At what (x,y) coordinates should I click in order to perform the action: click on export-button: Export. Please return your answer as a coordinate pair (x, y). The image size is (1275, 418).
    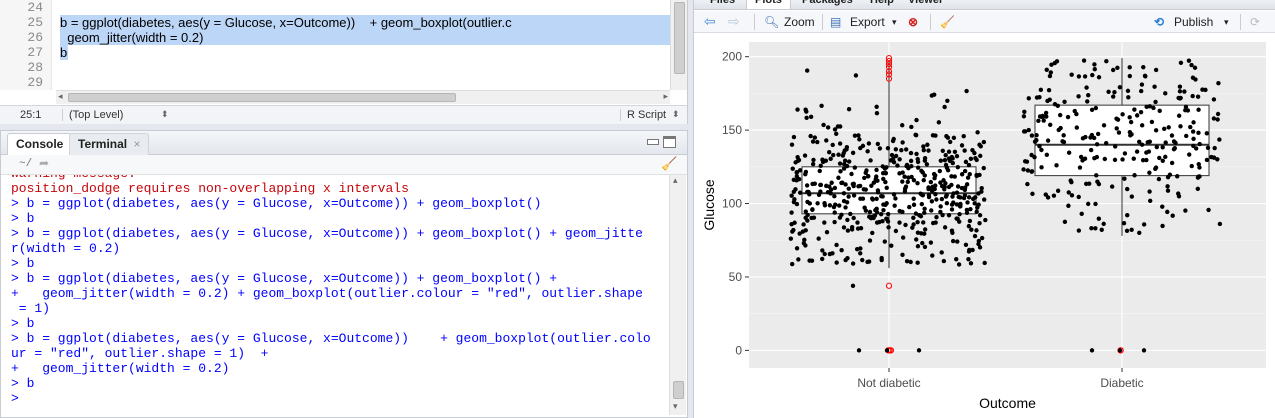
    Looking at the image, I should click on (867, 22).